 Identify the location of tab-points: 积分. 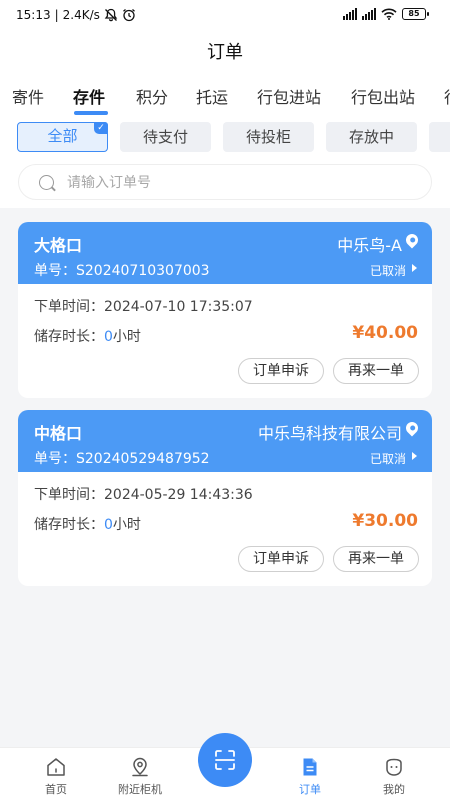
(152, 96).